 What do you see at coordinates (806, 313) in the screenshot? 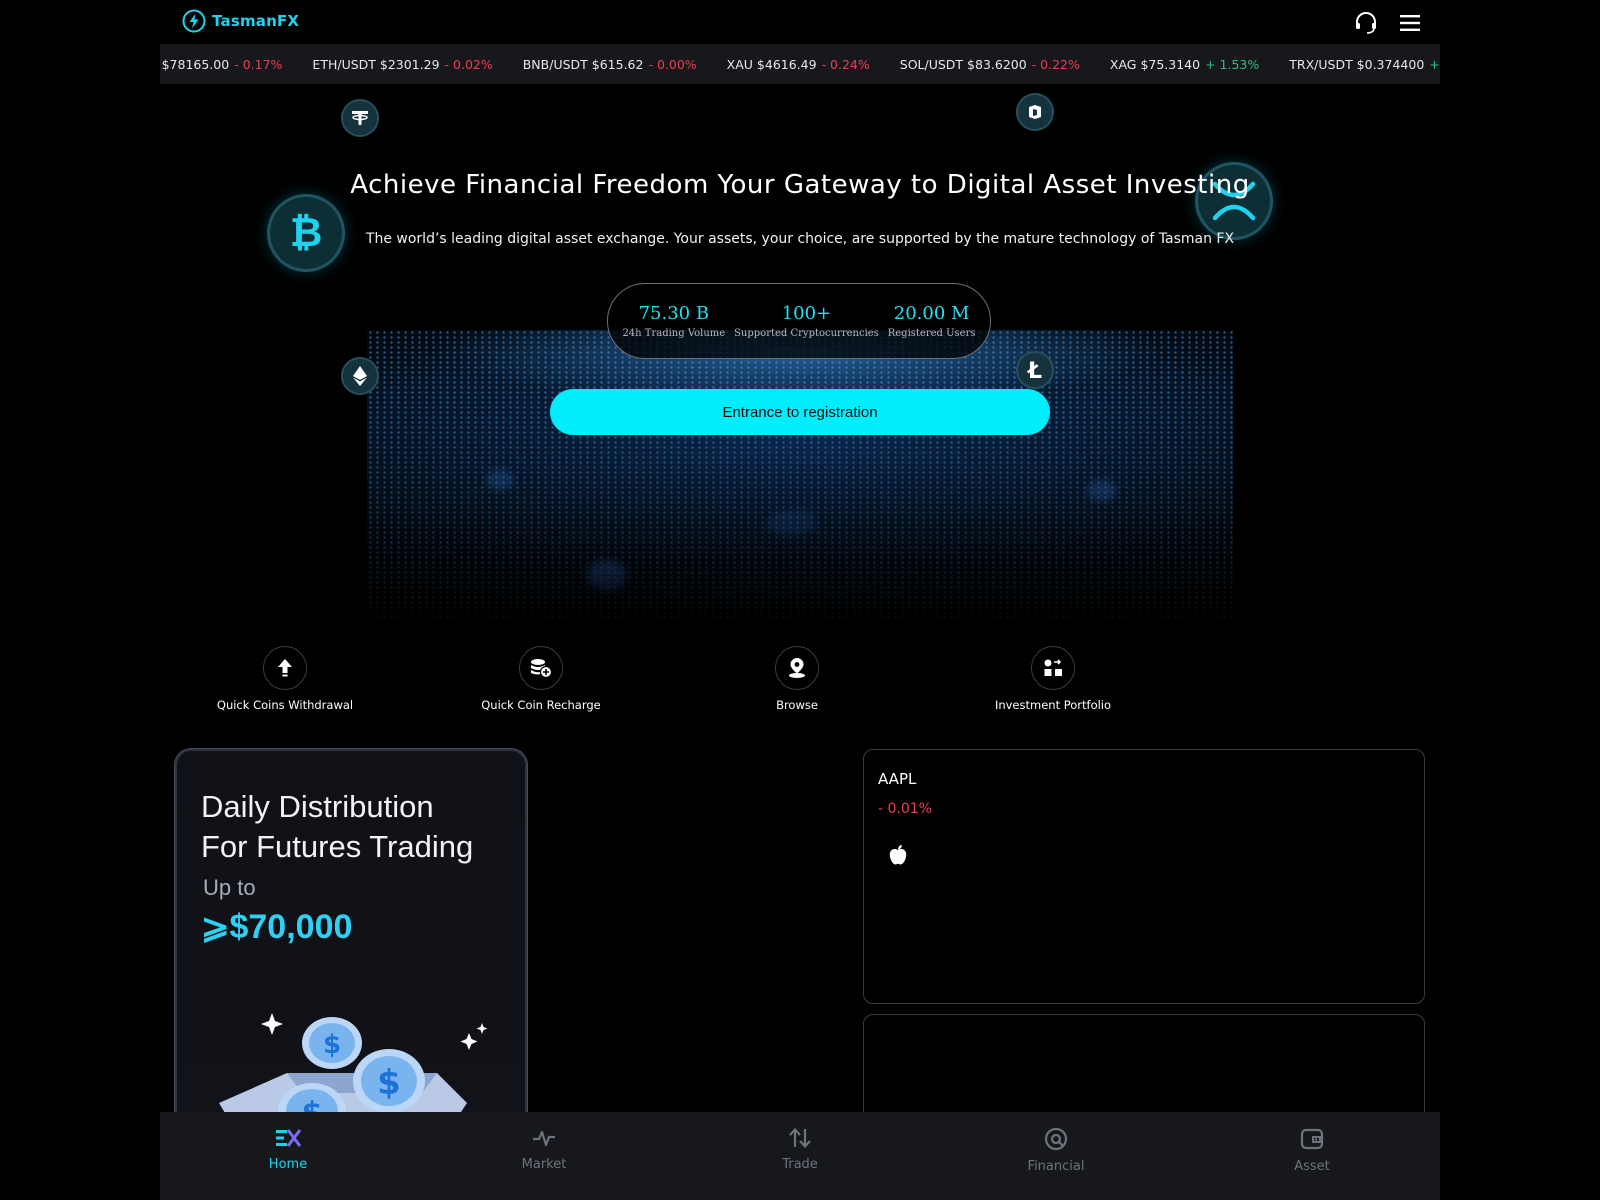
I see `stat-value: 100+` at bounding box center [806, 313].